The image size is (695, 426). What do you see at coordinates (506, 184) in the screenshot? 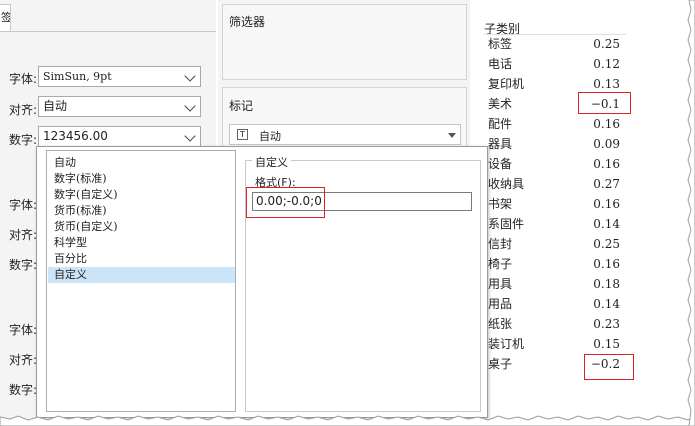
I see `row-subcategory: 收纳具` at bounding box center [506, 184].